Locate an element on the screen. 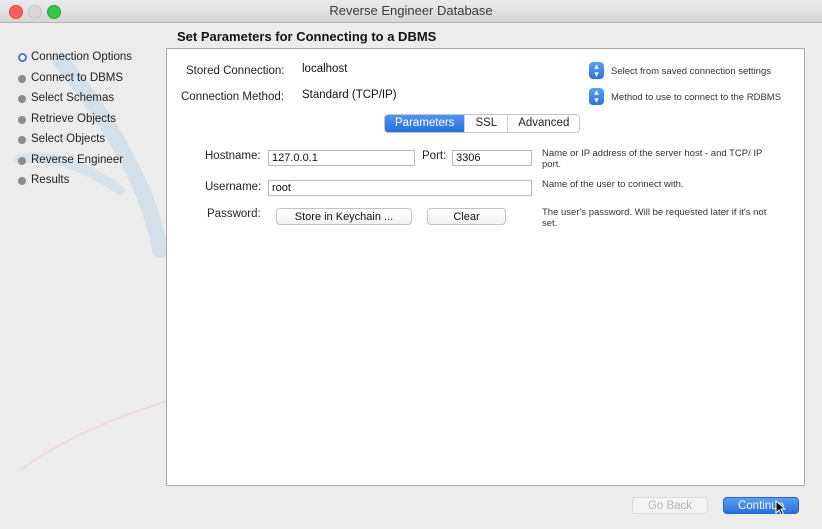 This screenshot has width=822, height=529. connection-method-hint: Method to use to connect to the RDBMS is located at coordinates (696, 97).